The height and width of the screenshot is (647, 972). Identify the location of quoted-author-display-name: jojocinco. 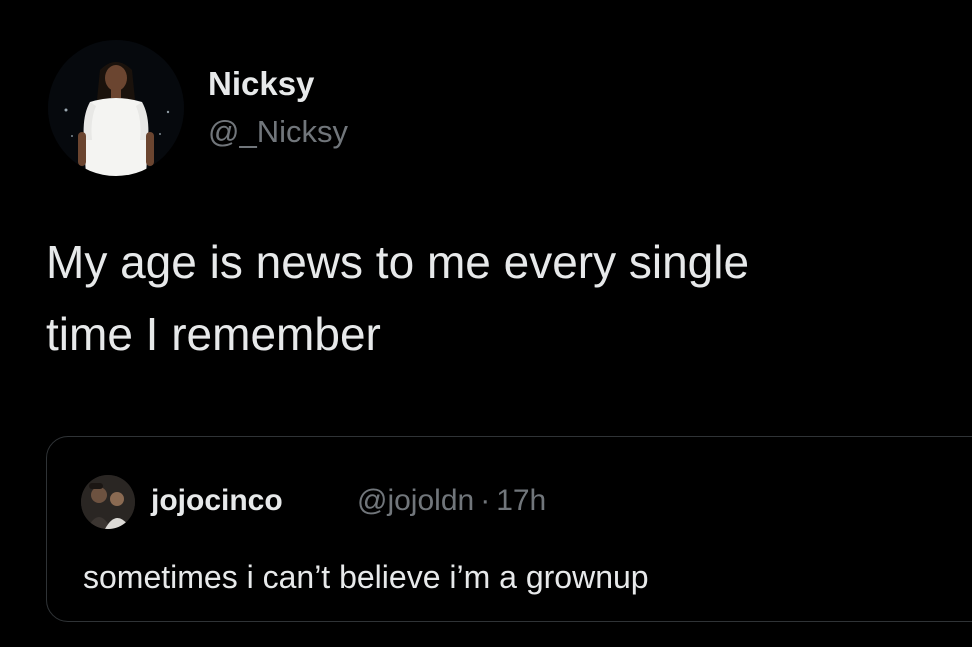
(217, 501).